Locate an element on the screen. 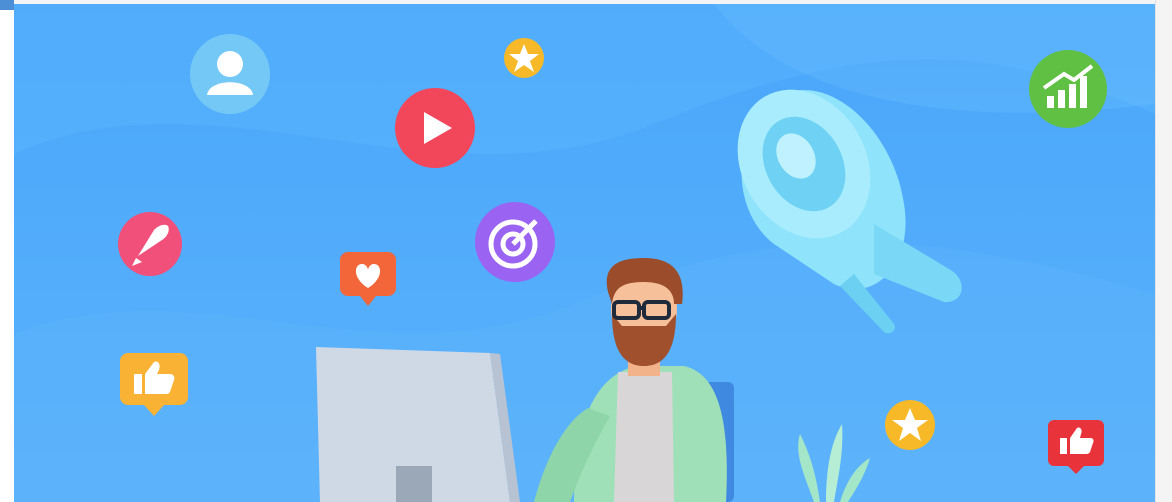 The height and width of the screenshot is (502, 1172). rocket-icon is located at coordinates (150, 244).